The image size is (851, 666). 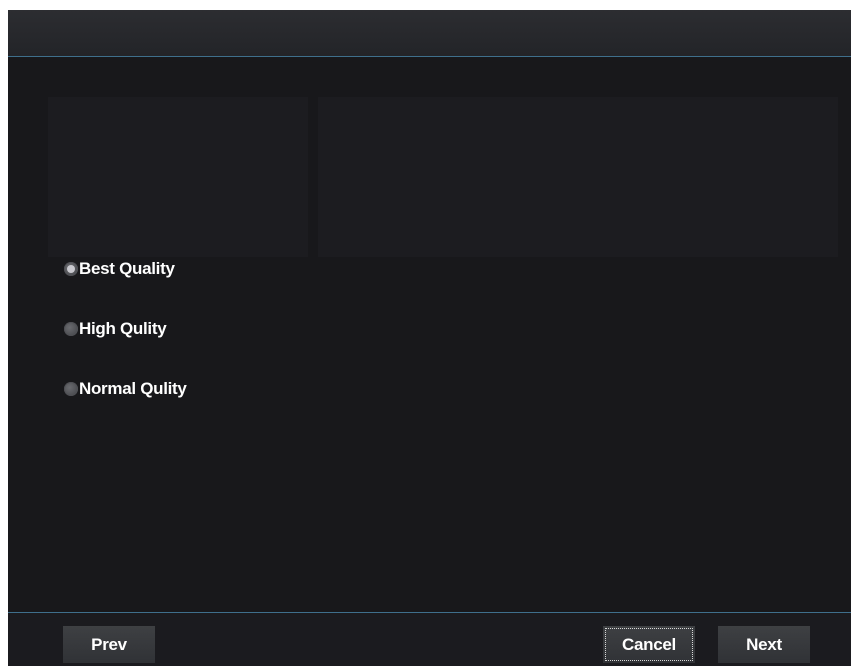 I want to click on radio-label: High Qulity, so click(x=123, y=328).